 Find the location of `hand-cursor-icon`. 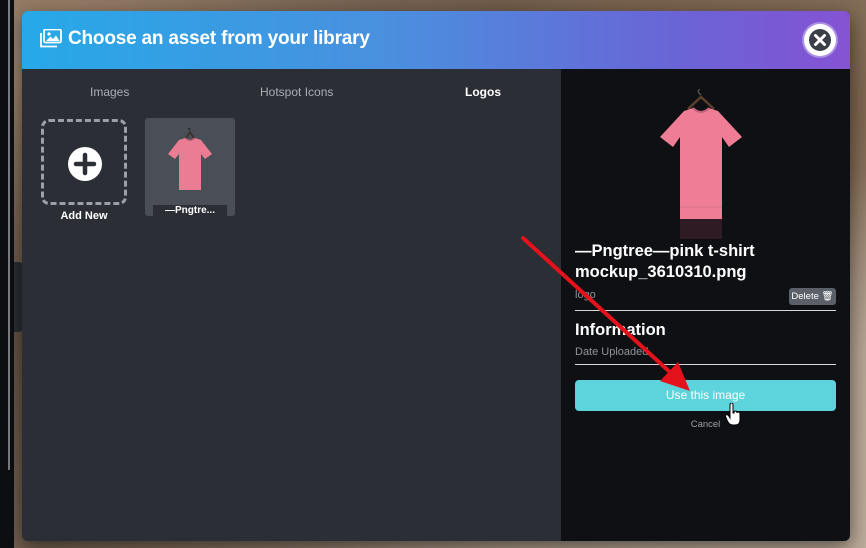

hand-cursor-icon is located at coordinates (733, 414).